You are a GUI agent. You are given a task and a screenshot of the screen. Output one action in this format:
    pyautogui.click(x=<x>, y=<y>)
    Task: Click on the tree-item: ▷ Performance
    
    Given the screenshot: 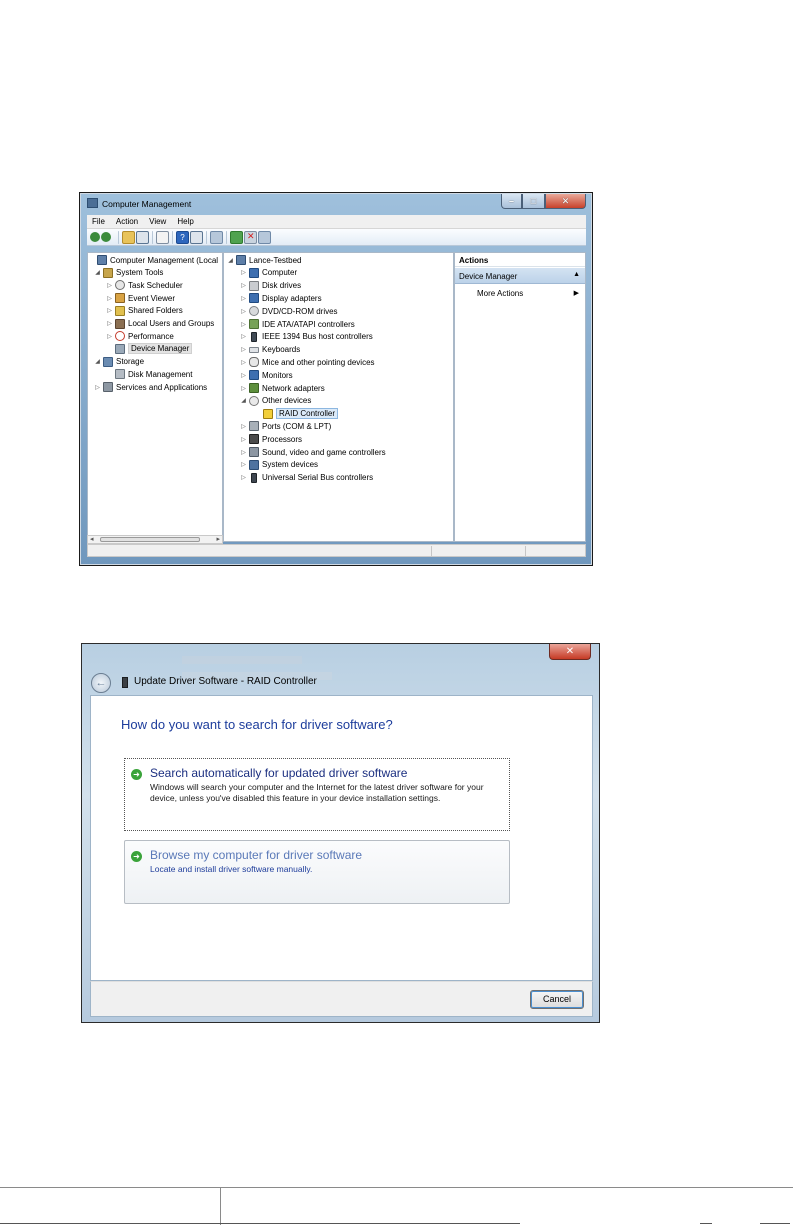 What is the action you would take?
    pyautogui.click(x=140, y=336)
    